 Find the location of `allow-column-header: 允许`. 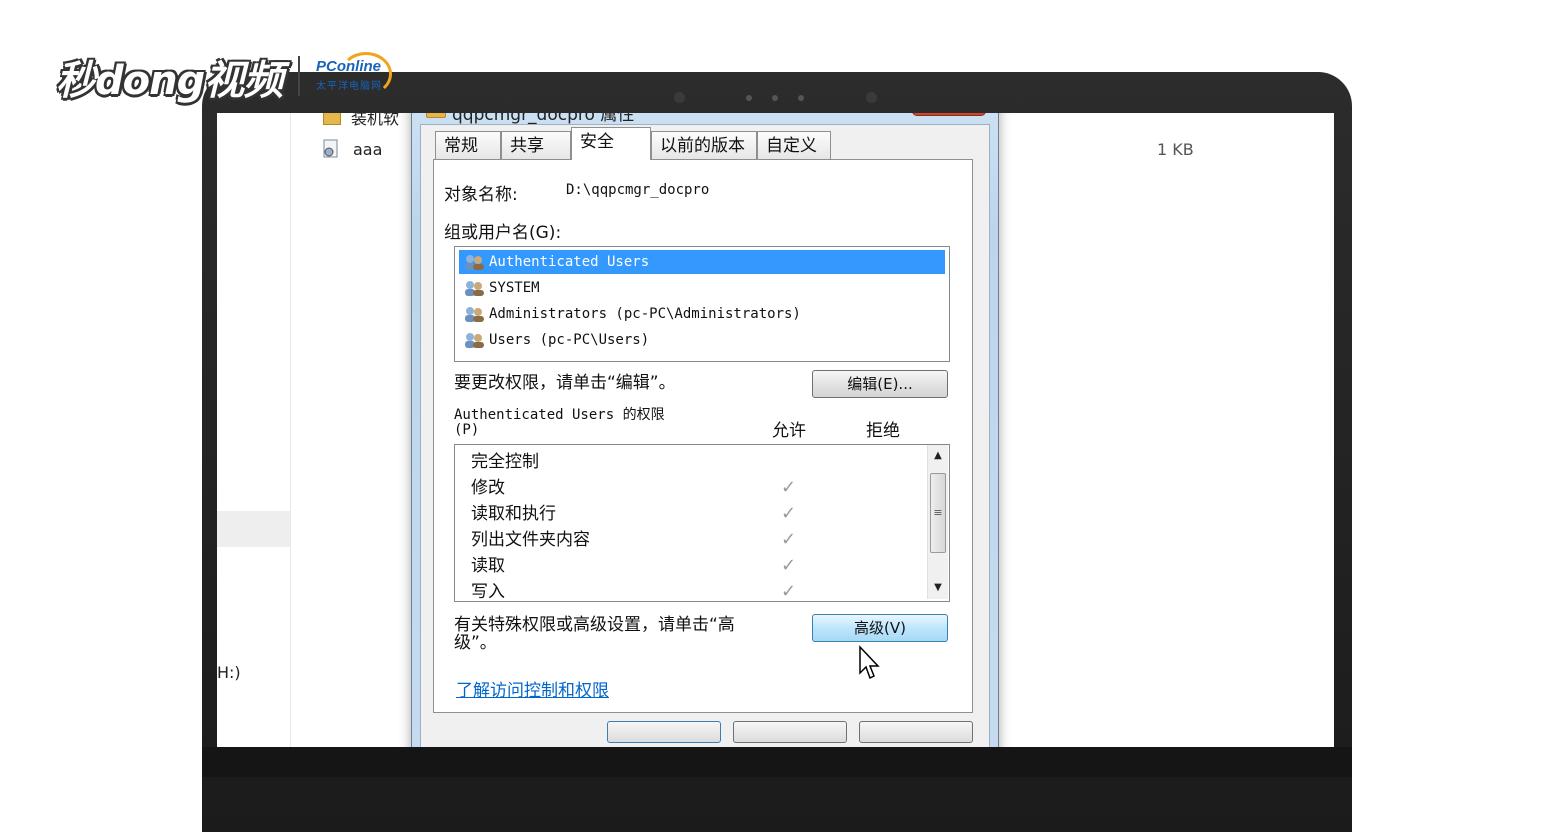

allow-column-header: 允许 is located at coordinates (789, 431).